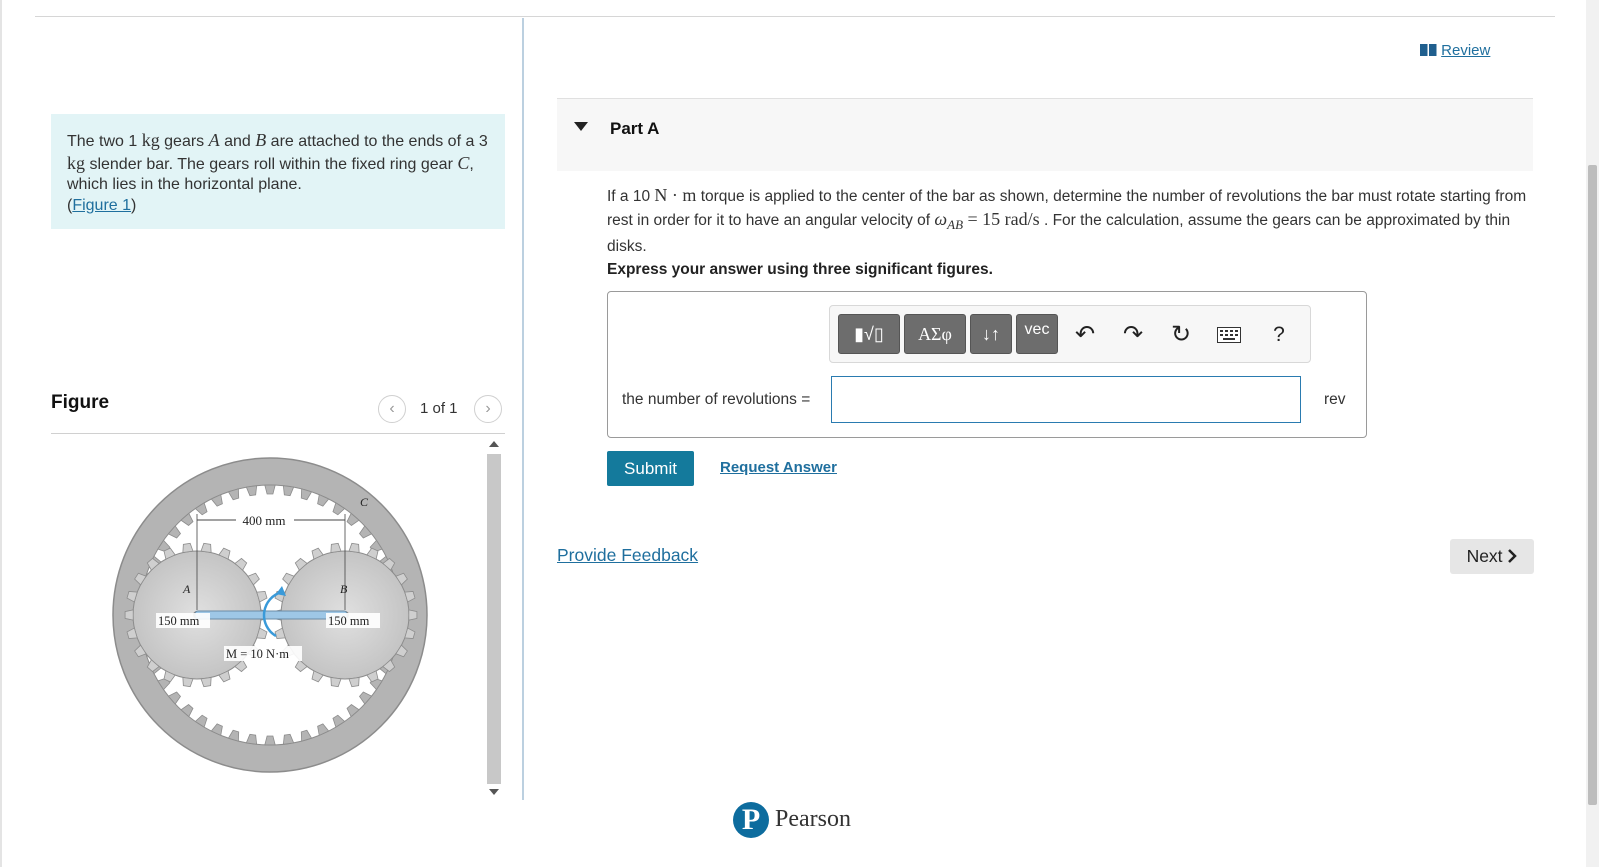 This screenshot has height=867, width=1599. Describe the element at coordinates (795, 16) in the screenshot. I see `top-divider` at that location.